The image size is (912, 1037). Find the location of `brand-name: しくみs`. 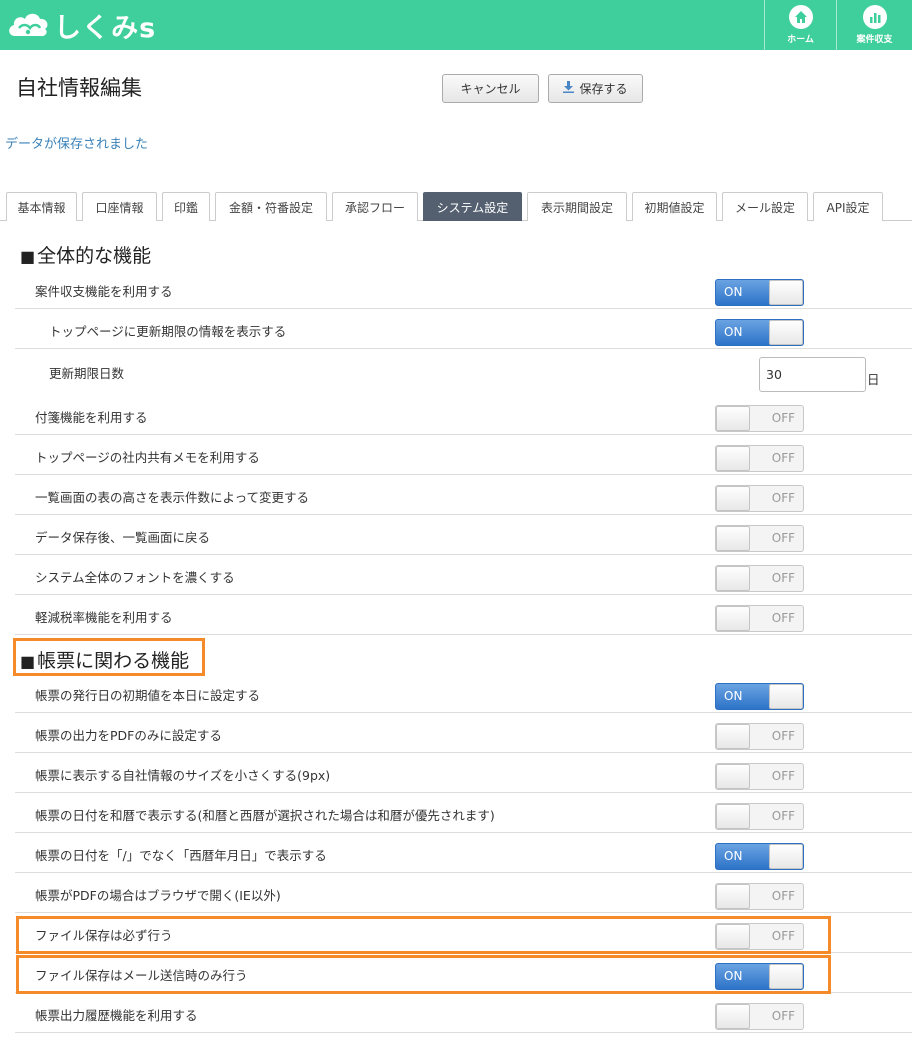

brand-name: しくみs is located at coordinates (105, 28).